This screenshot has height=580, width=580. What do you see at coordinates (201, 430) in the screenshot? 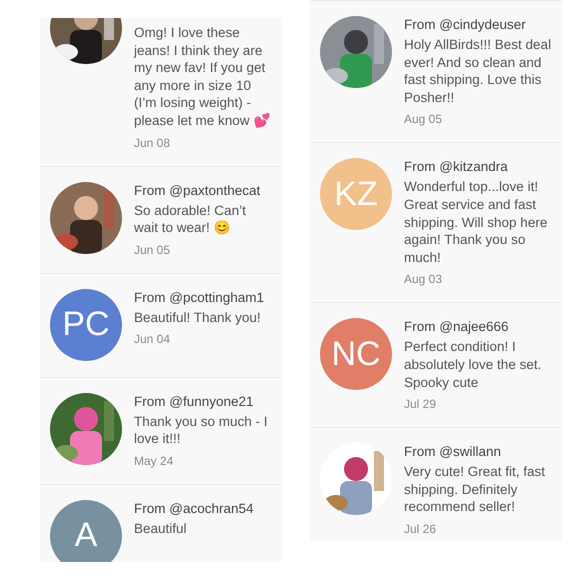
I see `review-message: Thank you so much - I love it!!!` at bounding box center [201, 430].